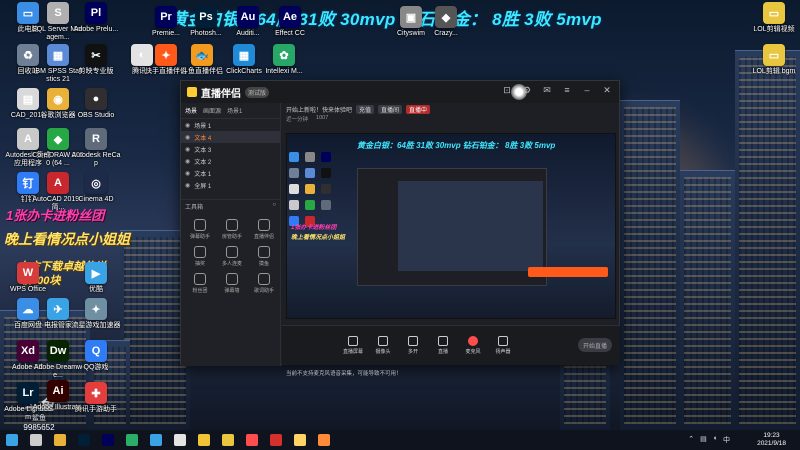 The width and height of the screenshot is (800, 450). Describe the element at coordinates (365, 109) in the screenshot. I see `notice-tag: 充值` at that location.